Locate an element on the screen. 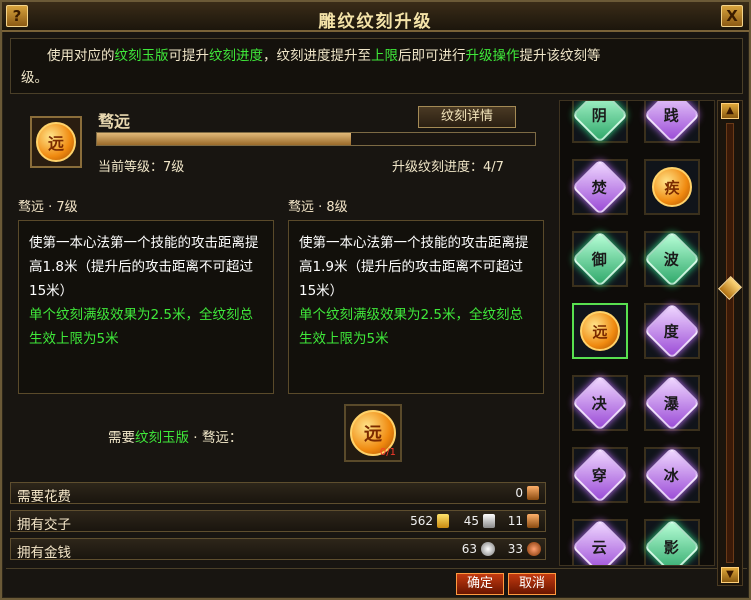 The width and height of the screenshot is (751, 600). carving-tile-char: 决 is located at coordinates (600, 403).